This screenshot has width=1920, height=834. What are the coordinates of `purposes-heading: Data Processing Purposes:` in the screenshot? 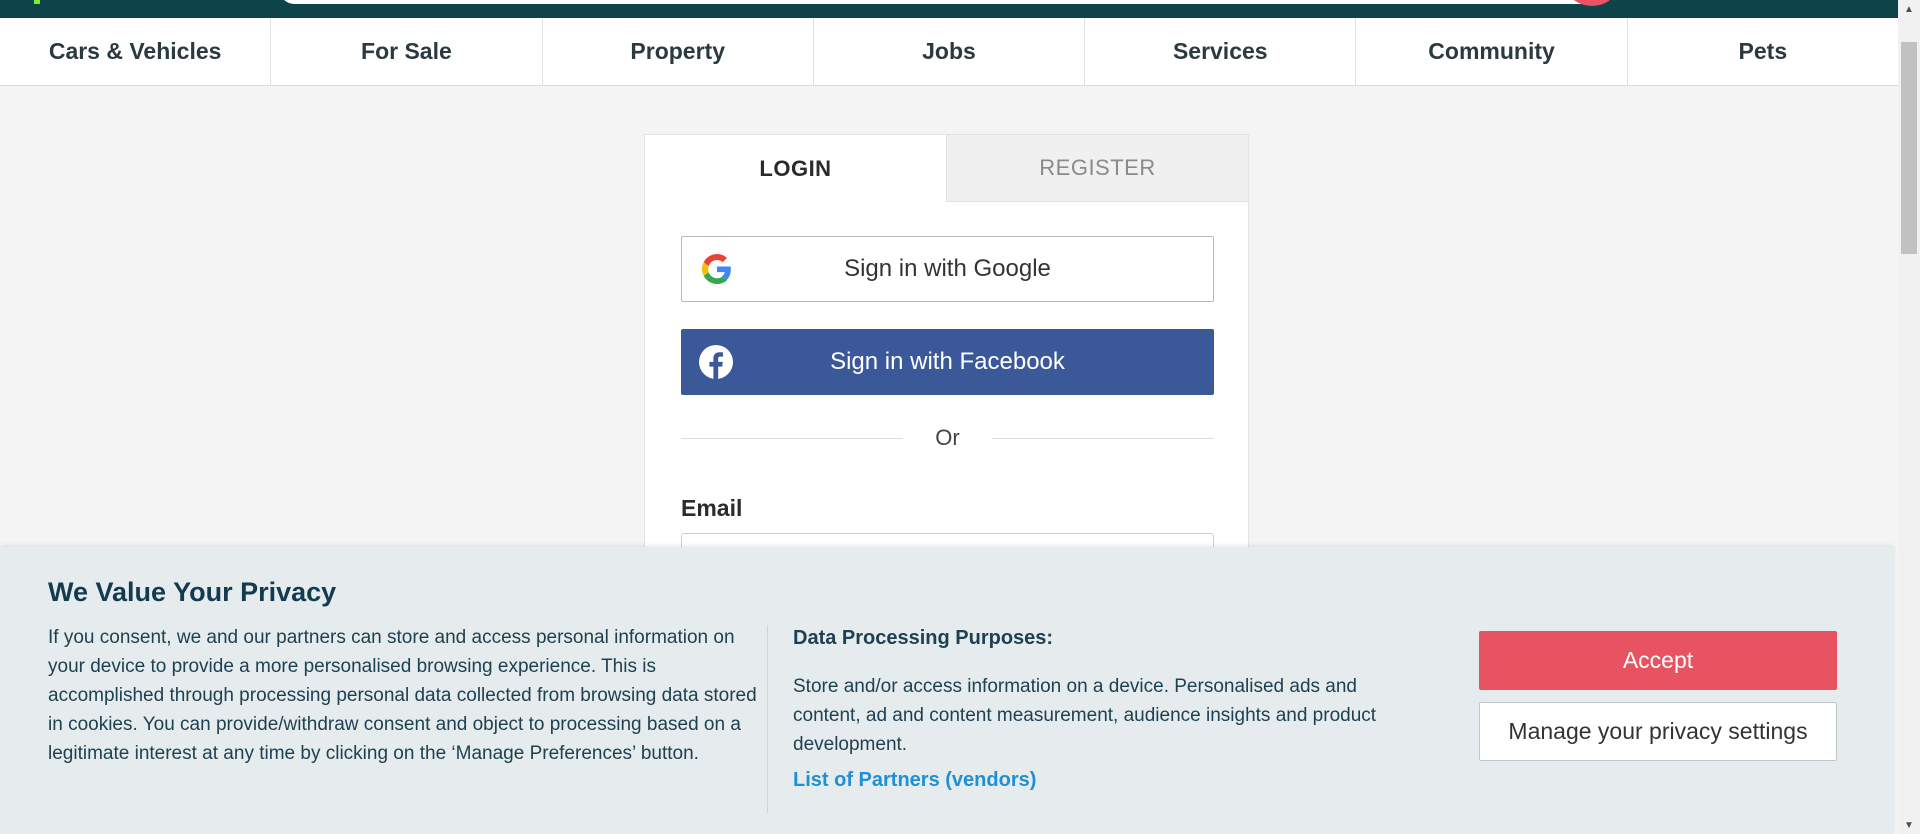 It's located at (923, 638).